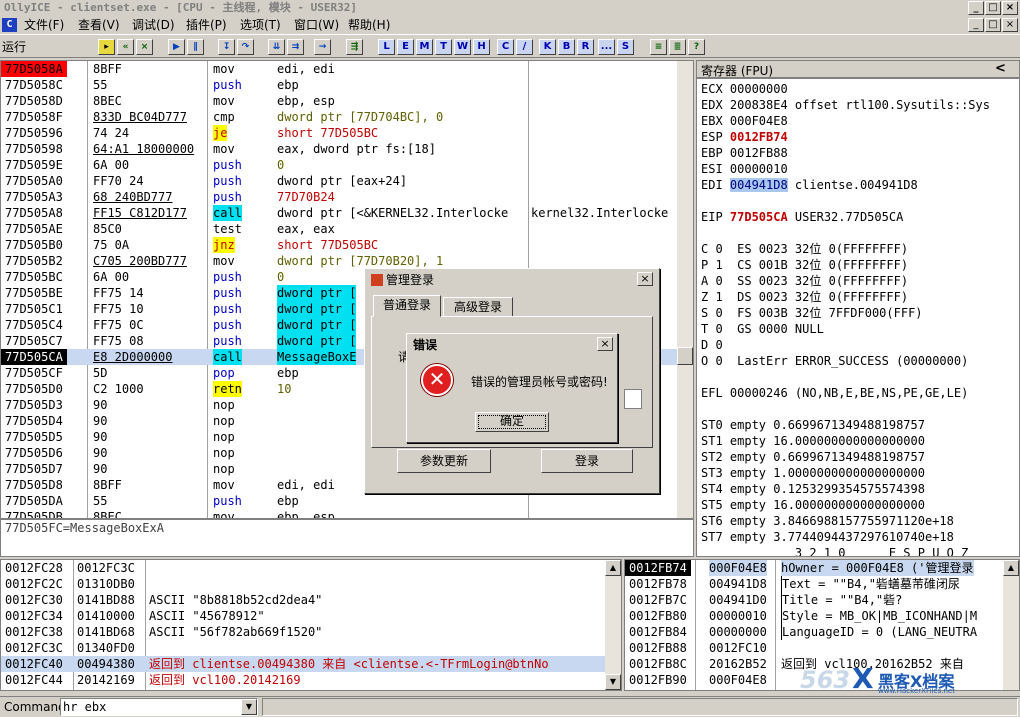 The width and height of the screenshot is (1020, 717). What do you see at coordinates (547, 47) in the screenshot?
I see `call-stack-button: K` at bounding box center [547, 47].